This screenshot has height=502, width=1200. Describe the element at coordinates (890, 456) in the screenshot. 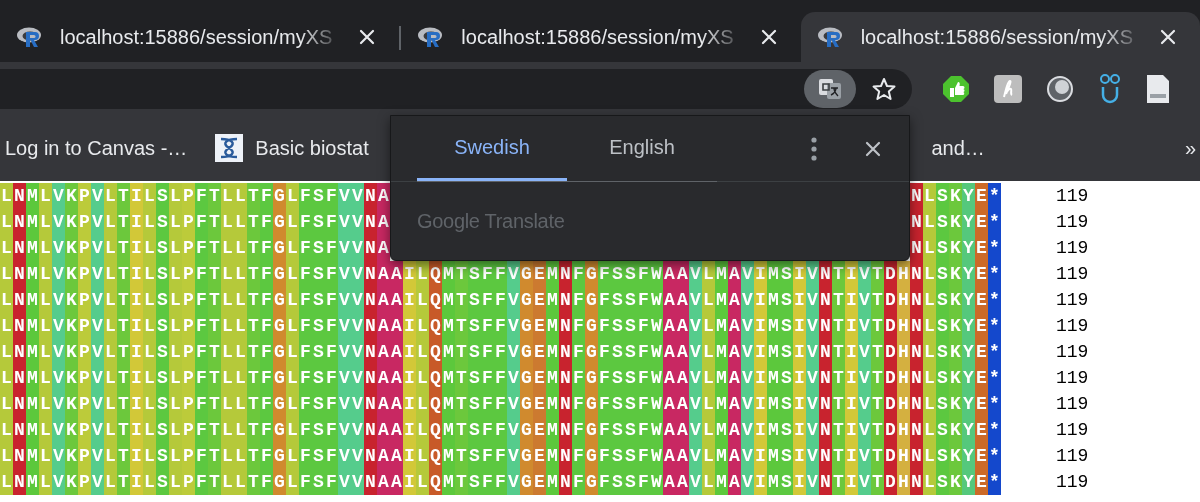

I see `residue-cell: D` at that location.